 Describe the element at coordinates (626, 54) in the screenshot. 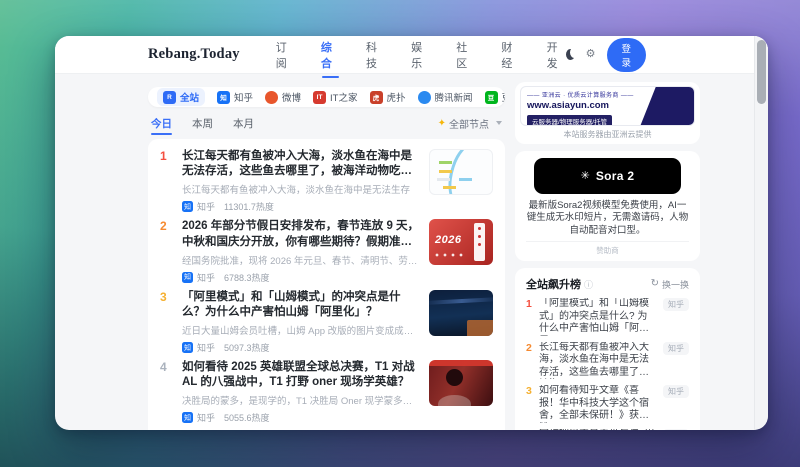

I see `login-button: 登录` at that location.